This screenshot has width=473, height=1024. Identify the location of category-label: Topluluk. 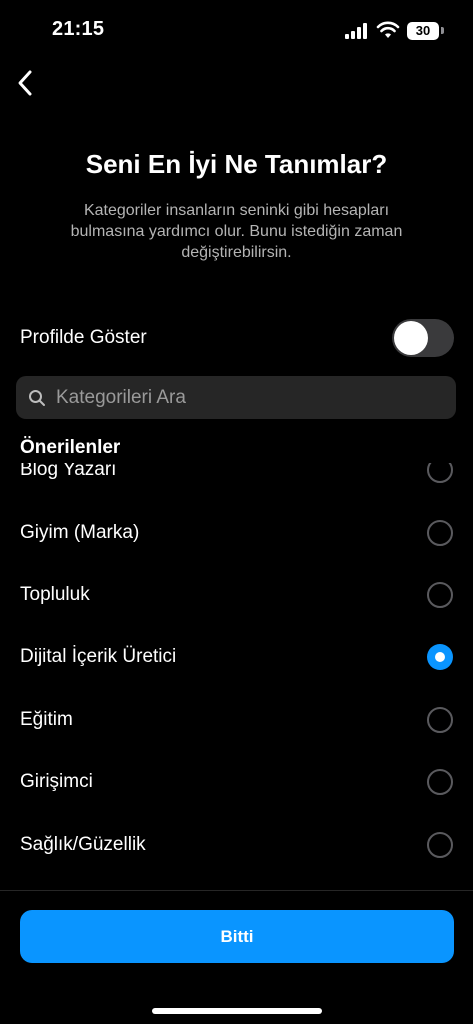
(55, 594).